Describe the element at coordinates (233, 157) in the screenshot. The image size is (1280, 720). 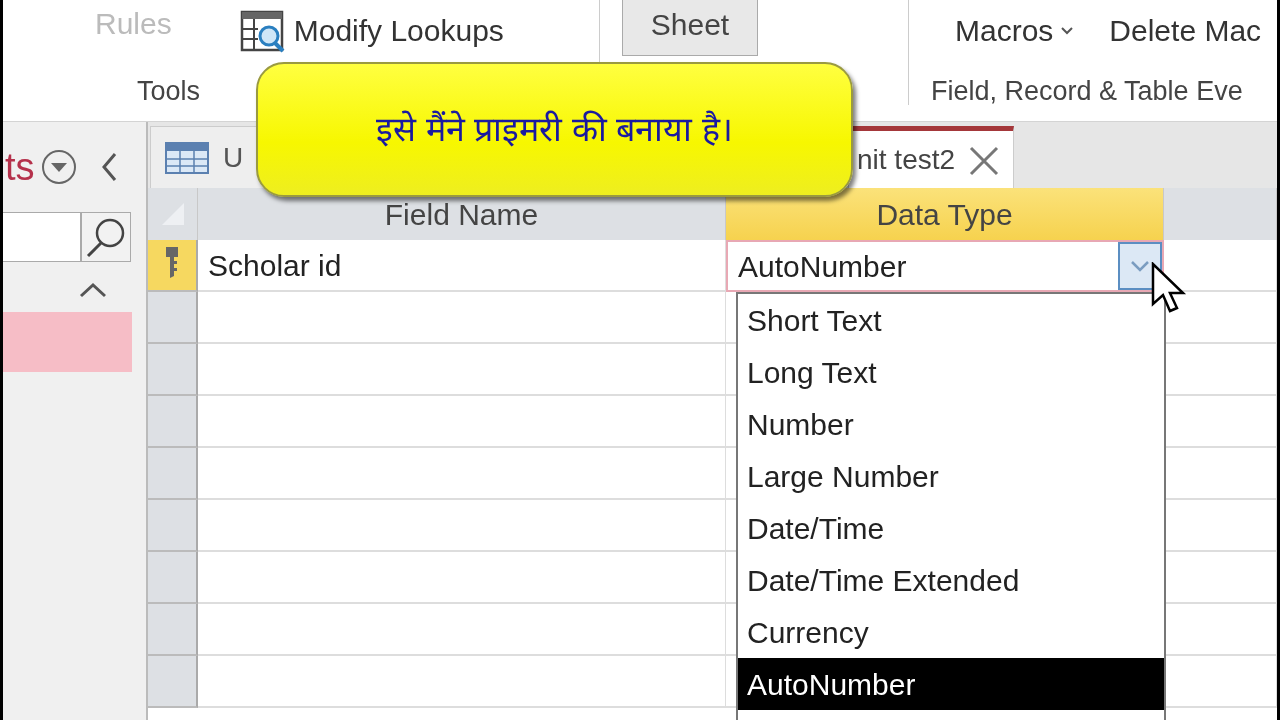
I see `tab-label: U` at that location.